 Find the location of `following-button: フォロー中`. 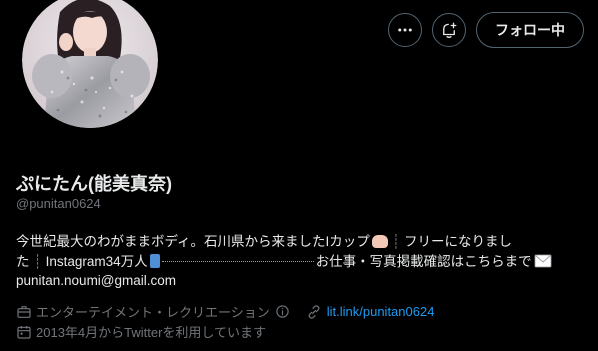

following-button: フォロー中 is located at coordinates (530, 30).